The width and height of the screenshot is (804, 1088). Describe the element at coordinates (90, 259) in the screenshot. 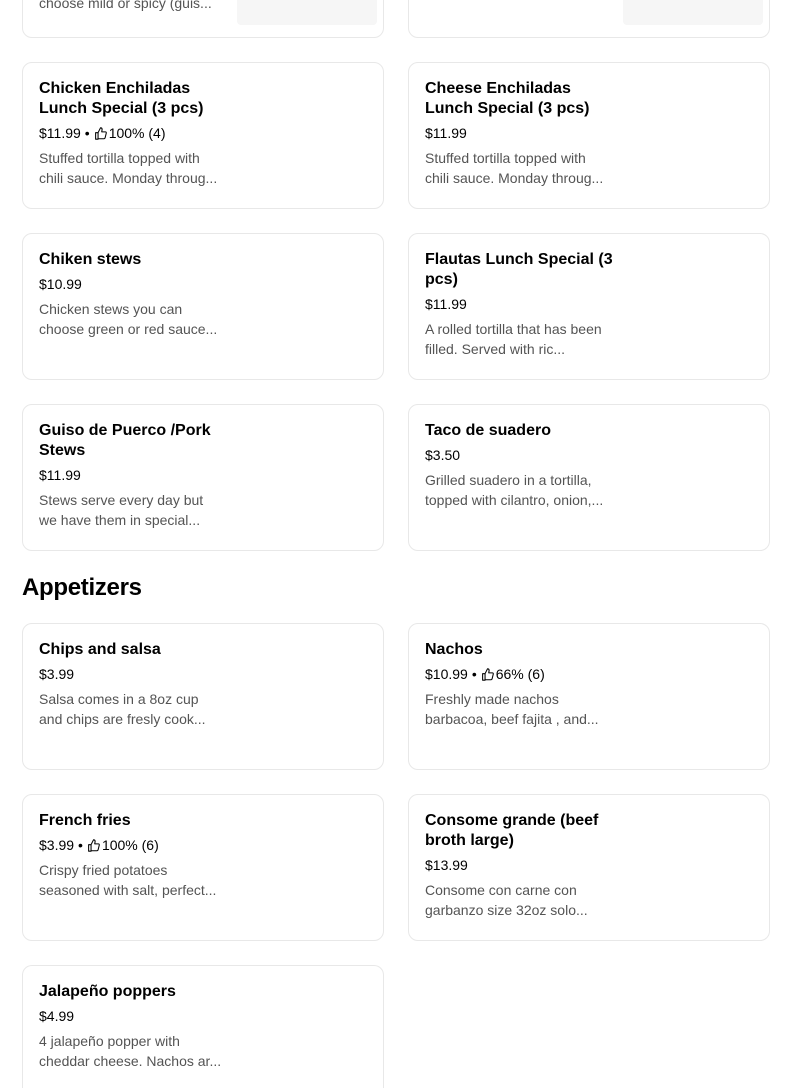

I see `item-title: Chiken stews` at that location.